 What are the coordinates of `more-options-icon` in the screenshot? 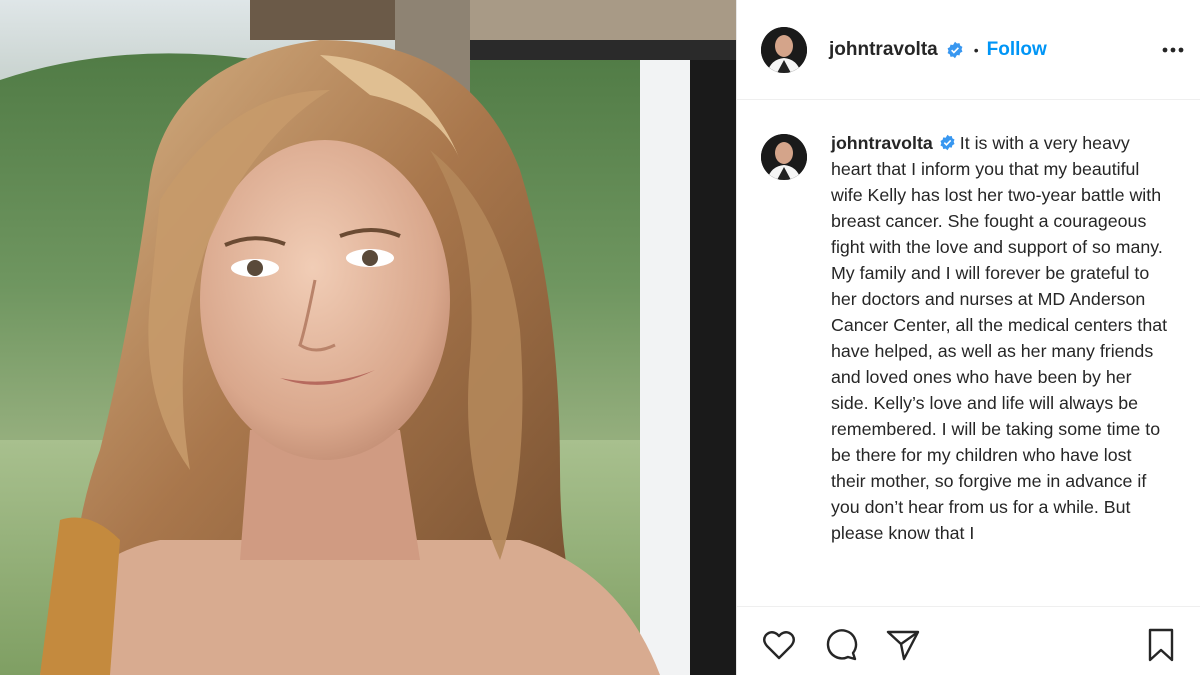 It's located at (1173, 50).